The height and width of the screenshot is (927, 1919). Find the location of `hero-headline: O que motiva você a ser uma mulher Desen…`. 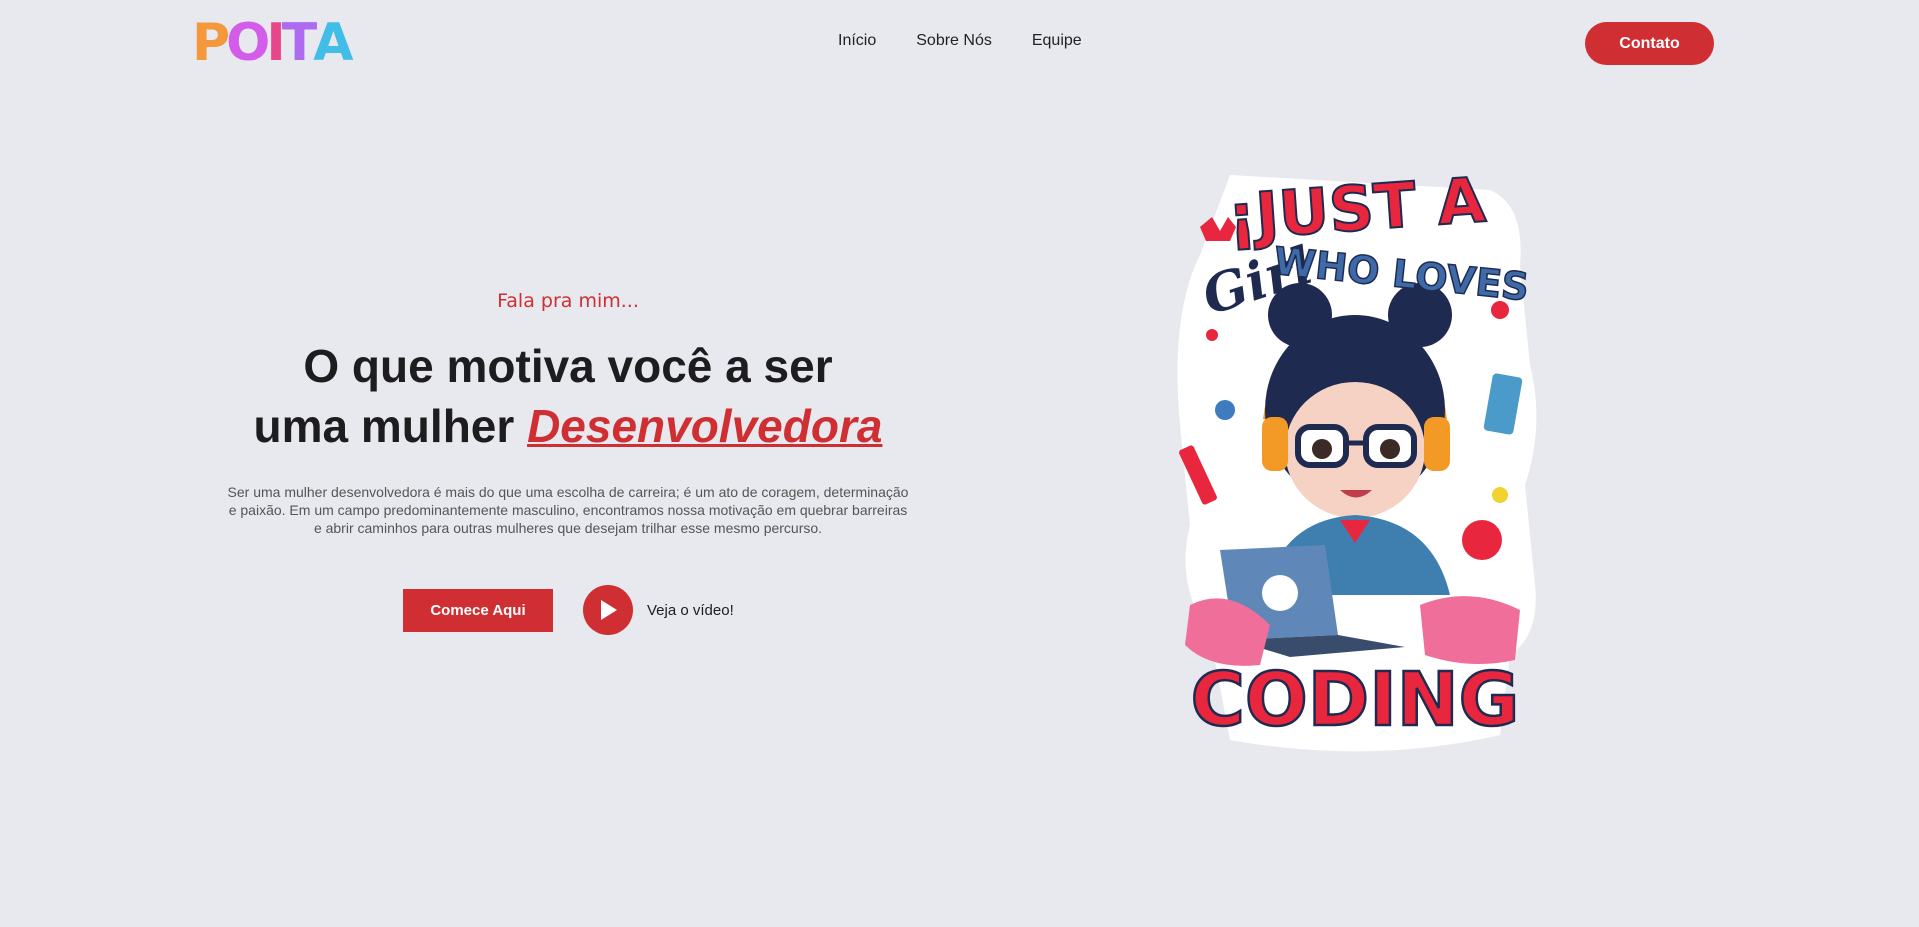

hero-headline: O que motiva você a ser uma mulher Desen… is located at coordinates (568, 396).